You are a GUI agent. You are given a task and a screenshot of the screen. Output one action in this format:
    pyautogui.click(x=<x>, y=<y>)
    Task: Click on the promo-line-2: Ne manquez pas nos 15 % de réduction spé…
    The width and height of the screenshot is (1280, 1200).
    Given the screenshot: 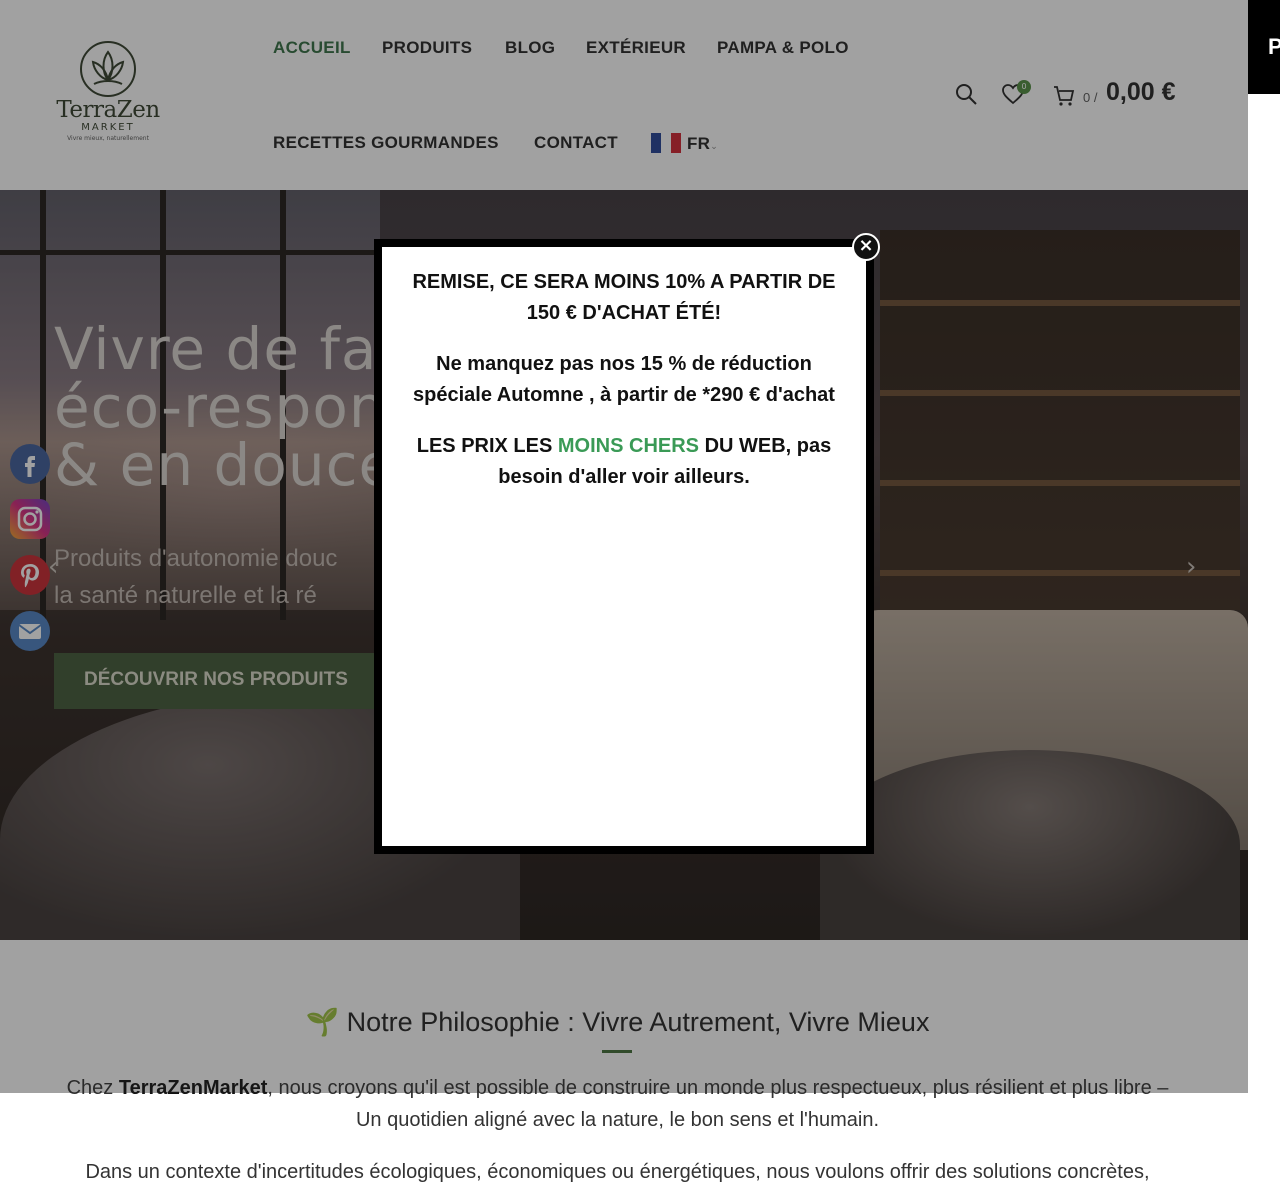 What is the action you would take?
    pyautogui.click(x=624, y=379)
    